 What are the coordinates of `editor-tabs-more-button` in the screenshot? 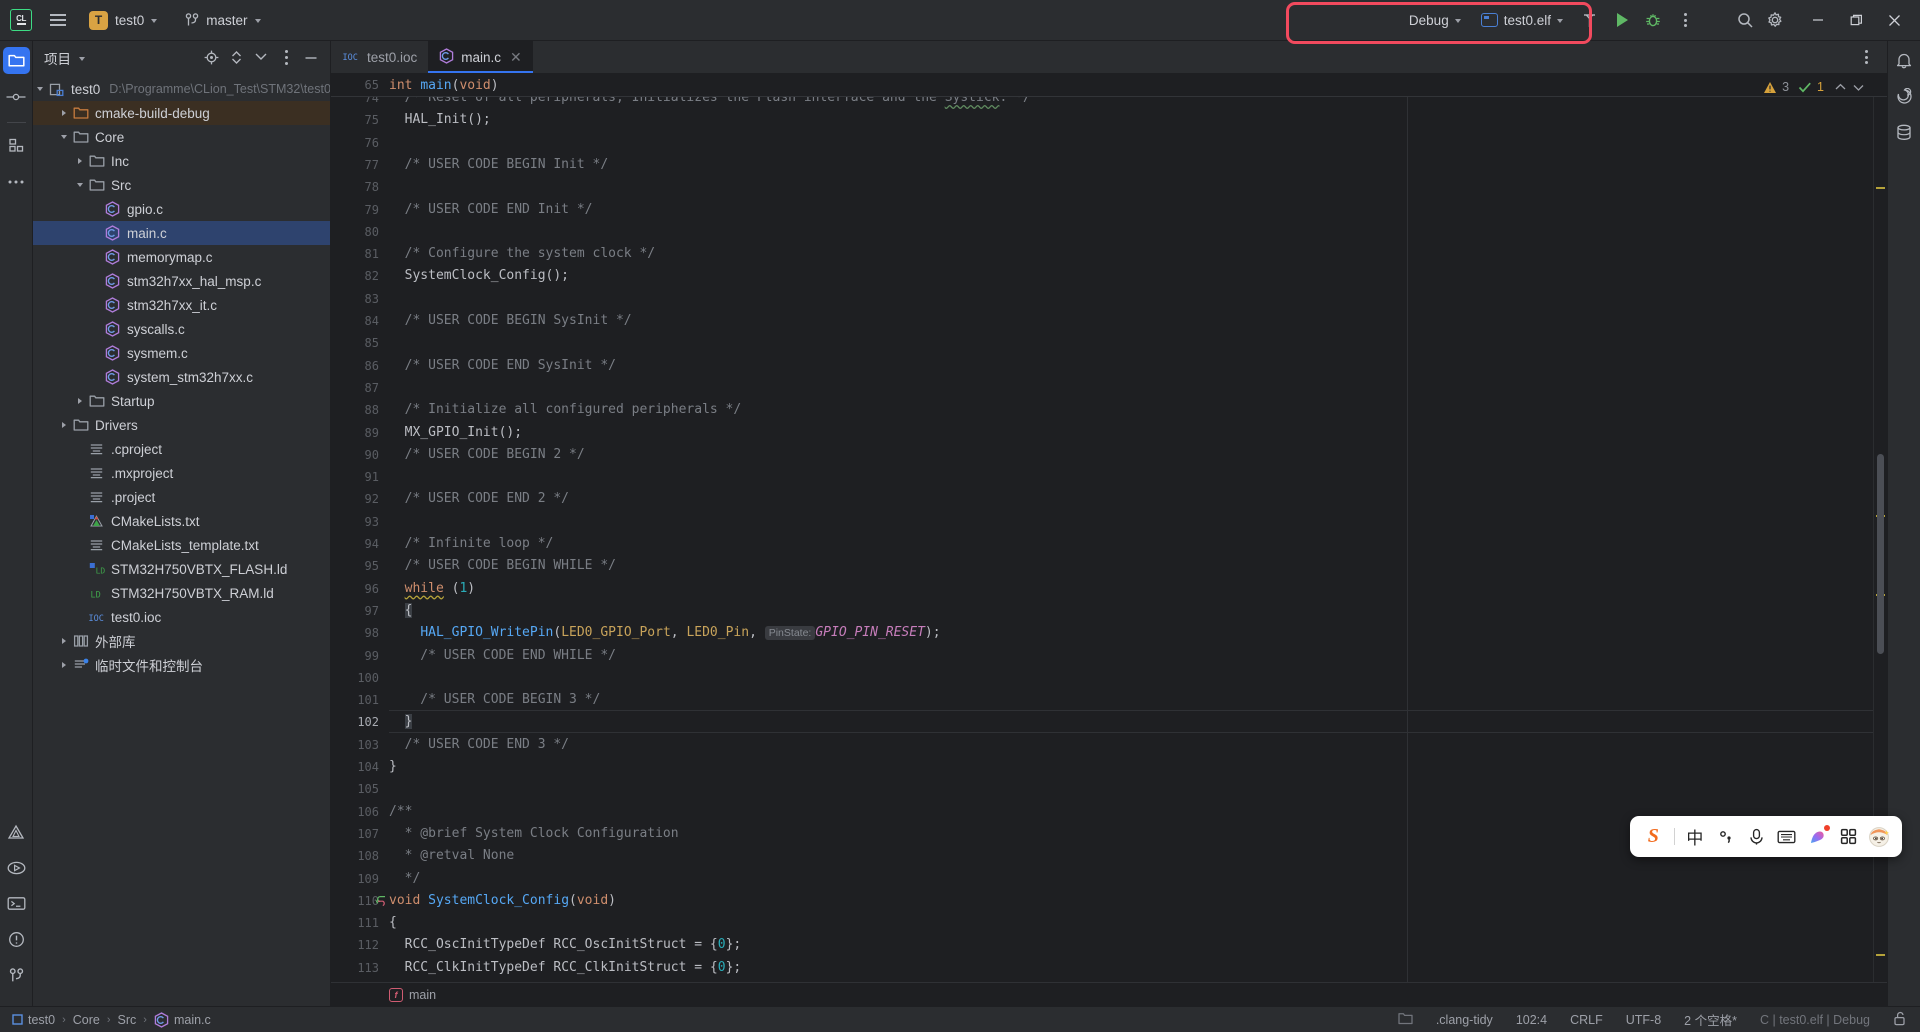 It's located at (1866, 57).